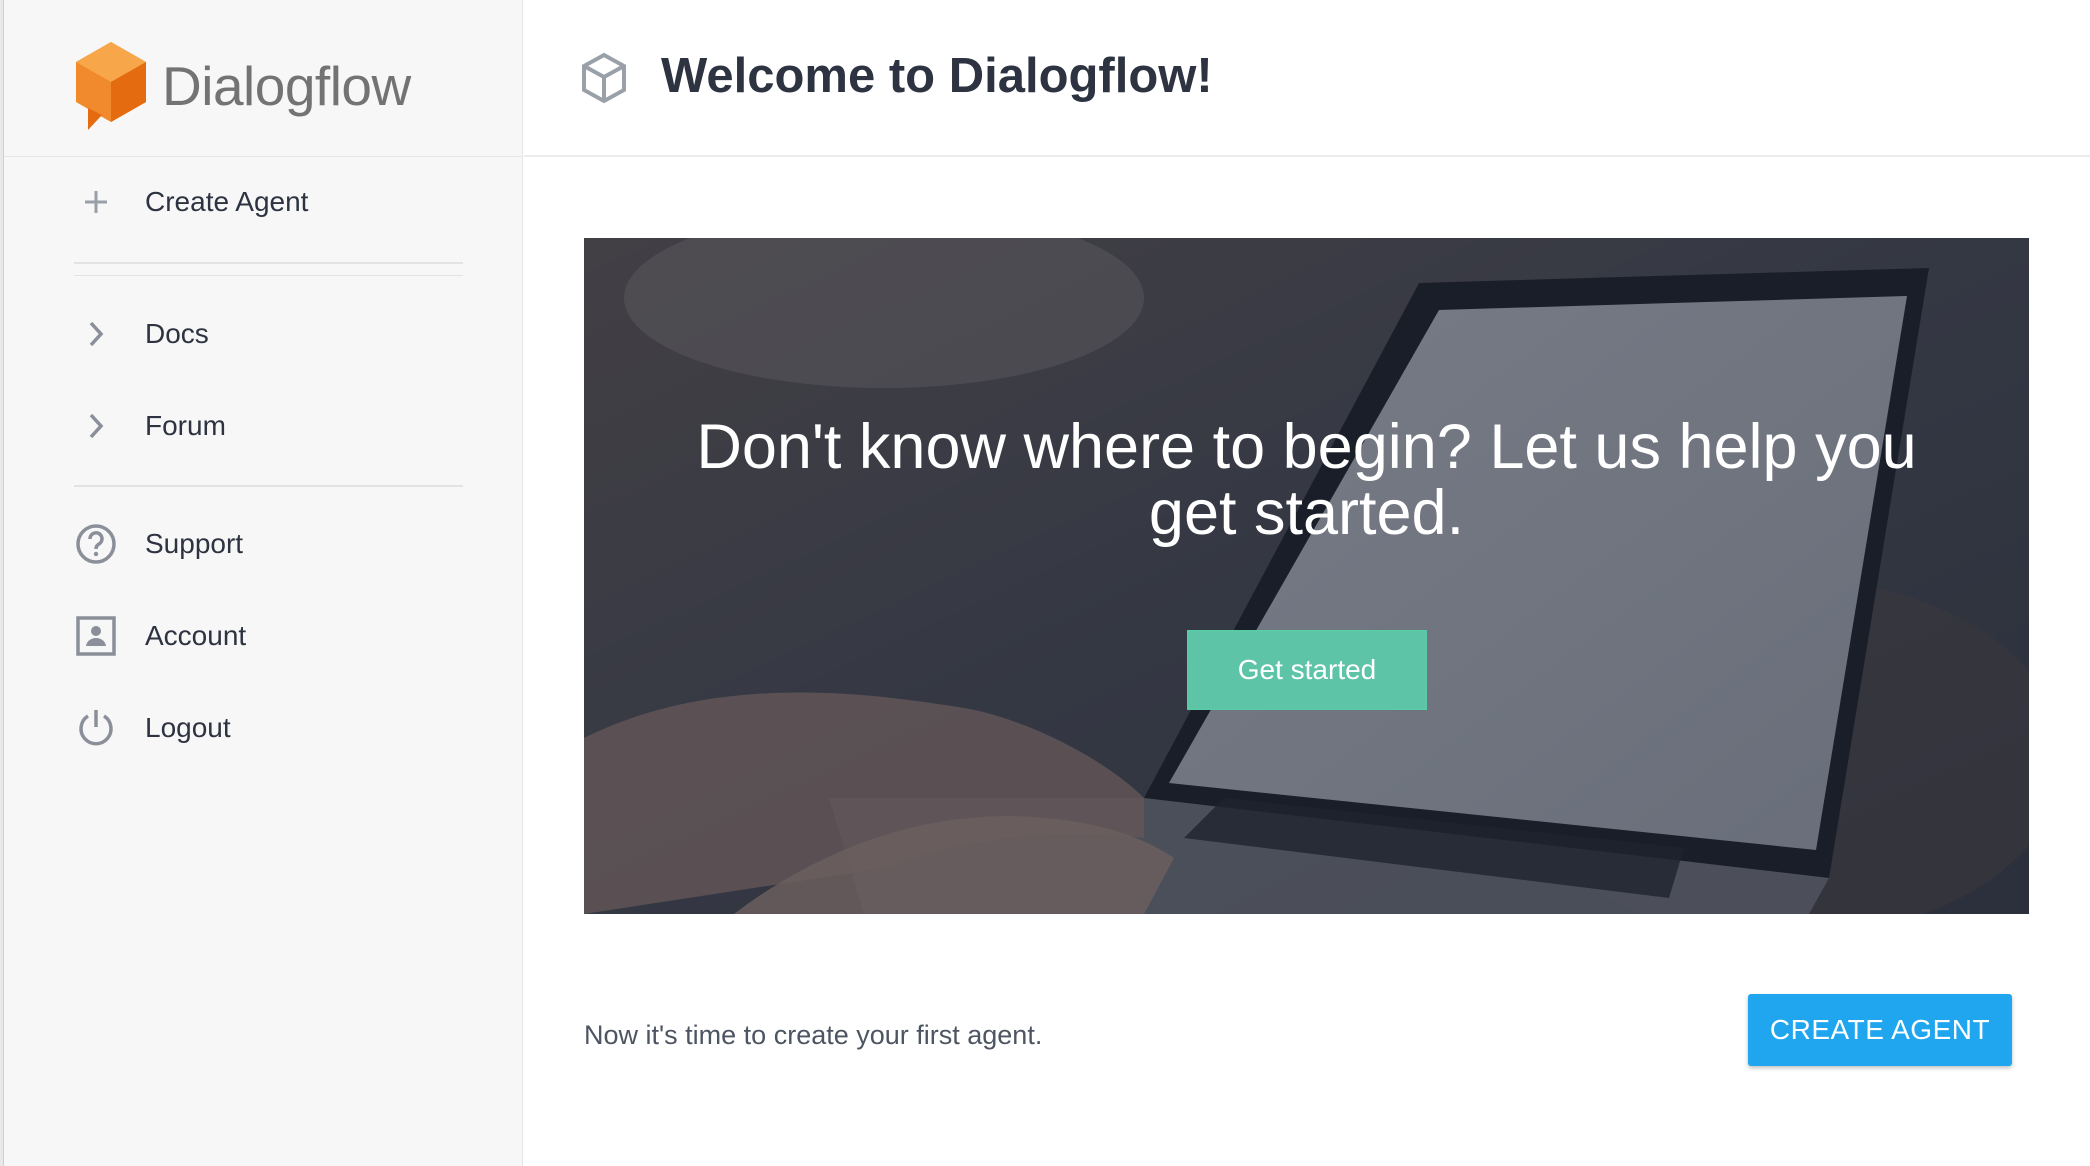 Image resolution: width=2090 pixels, height=1166 pixels. I want to click on plus-icon, so click(96, 202).